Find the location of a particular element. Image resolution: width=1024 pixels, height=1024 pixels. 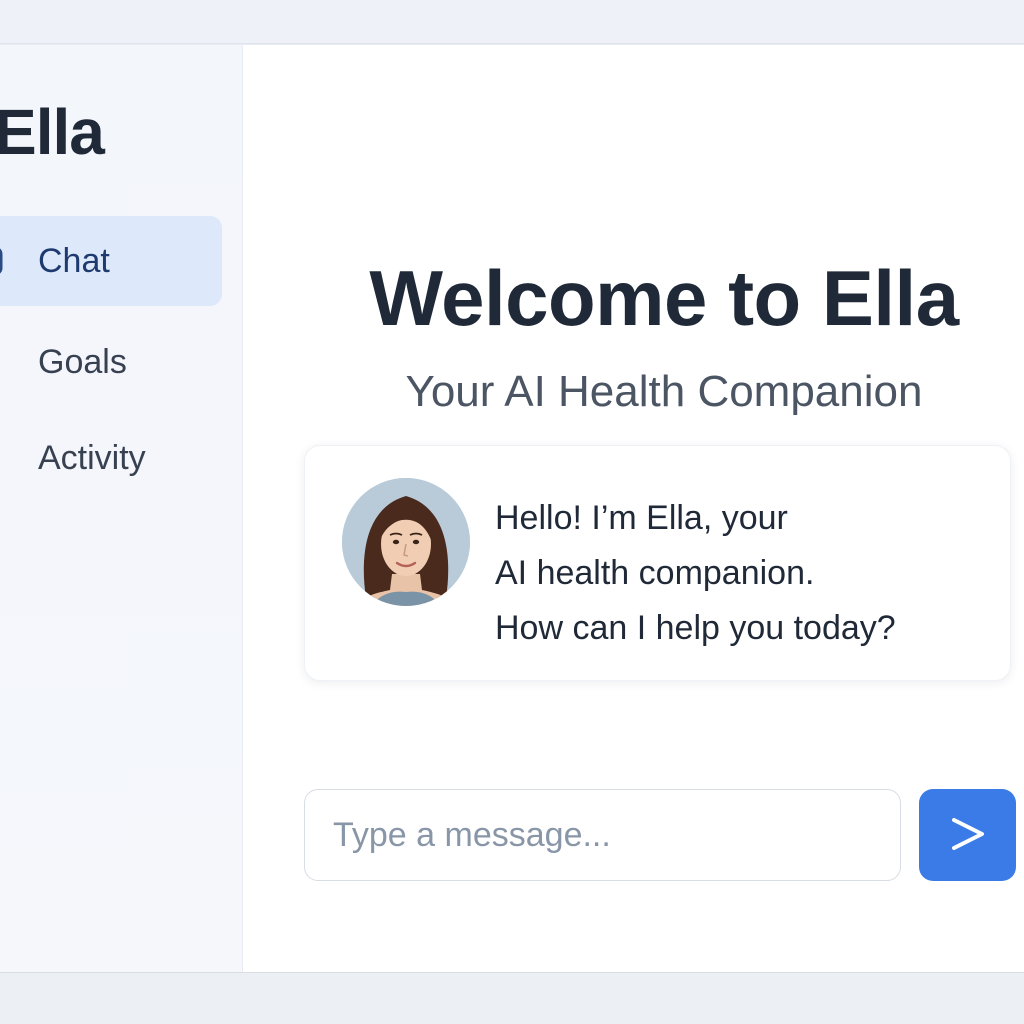

send-button is located at coordinates (967, 835).